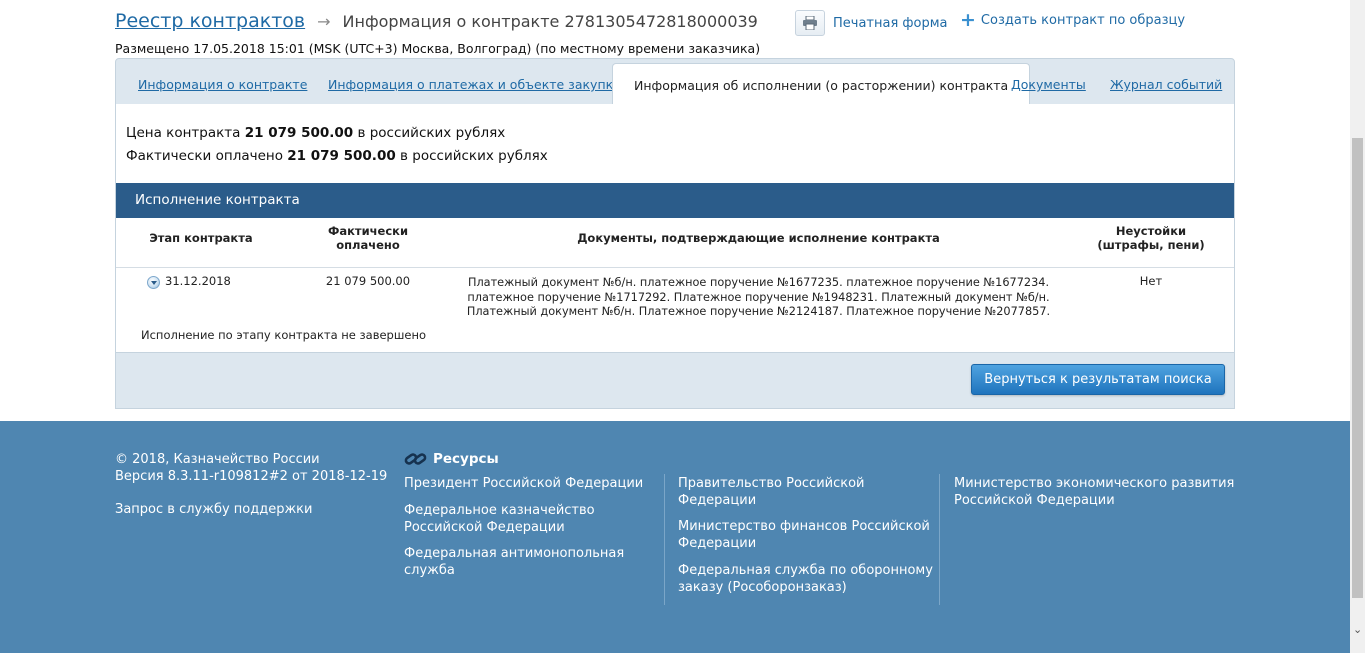 This screenshot has width=1365, height=653. Describe the element at coordinates (523, 483) in the screenshot. I see `footer-link-president: Президент Российской Федерации` at that location.